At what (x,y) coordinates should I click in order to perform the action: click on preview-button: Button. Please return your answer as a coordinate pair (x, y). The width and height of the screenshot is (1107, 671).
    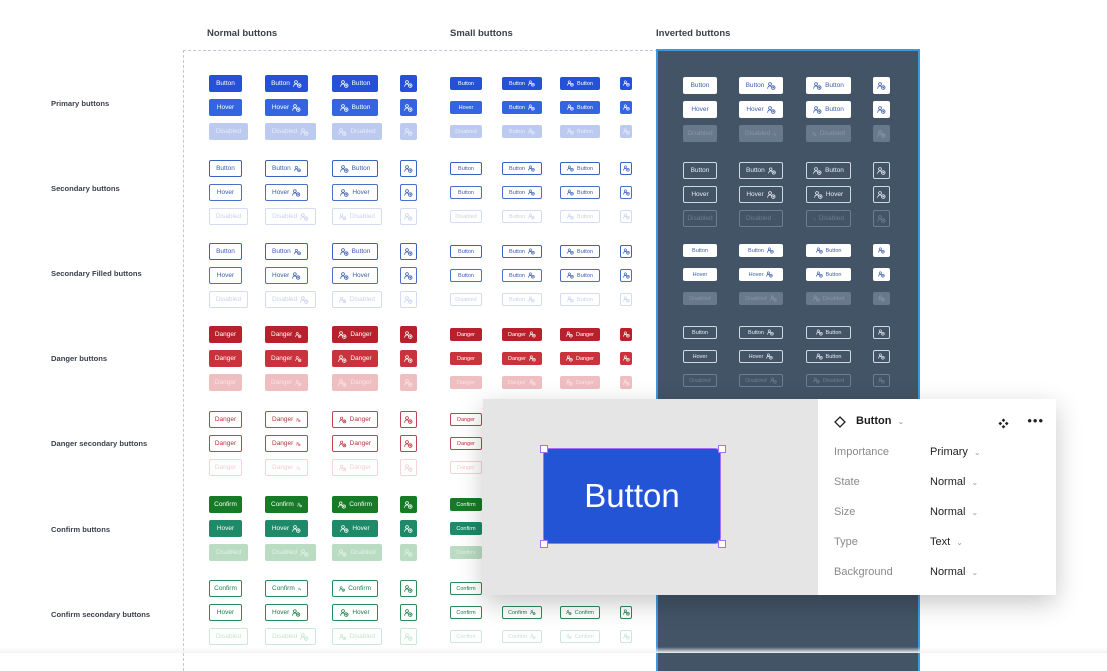
    Looking at the image, I should click on (632, 496).